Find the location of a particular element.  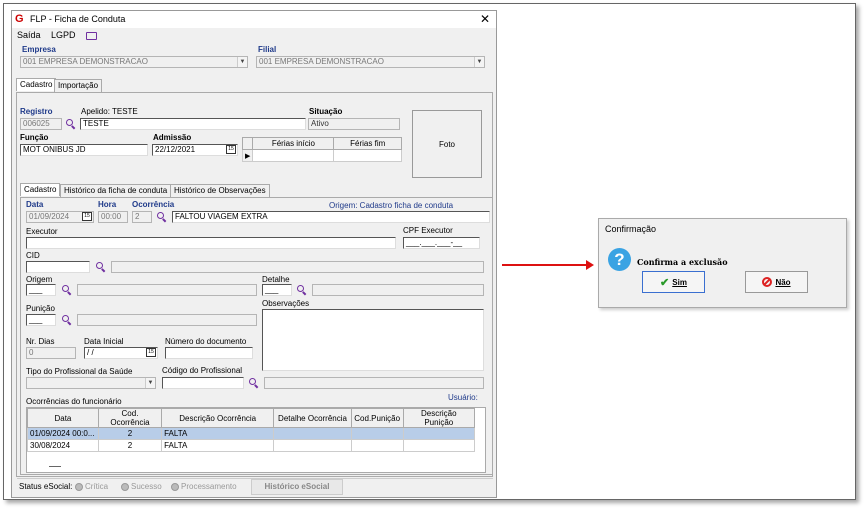

funcao-field: MOT ONIBUS JD is located at coordinates (84, 150).